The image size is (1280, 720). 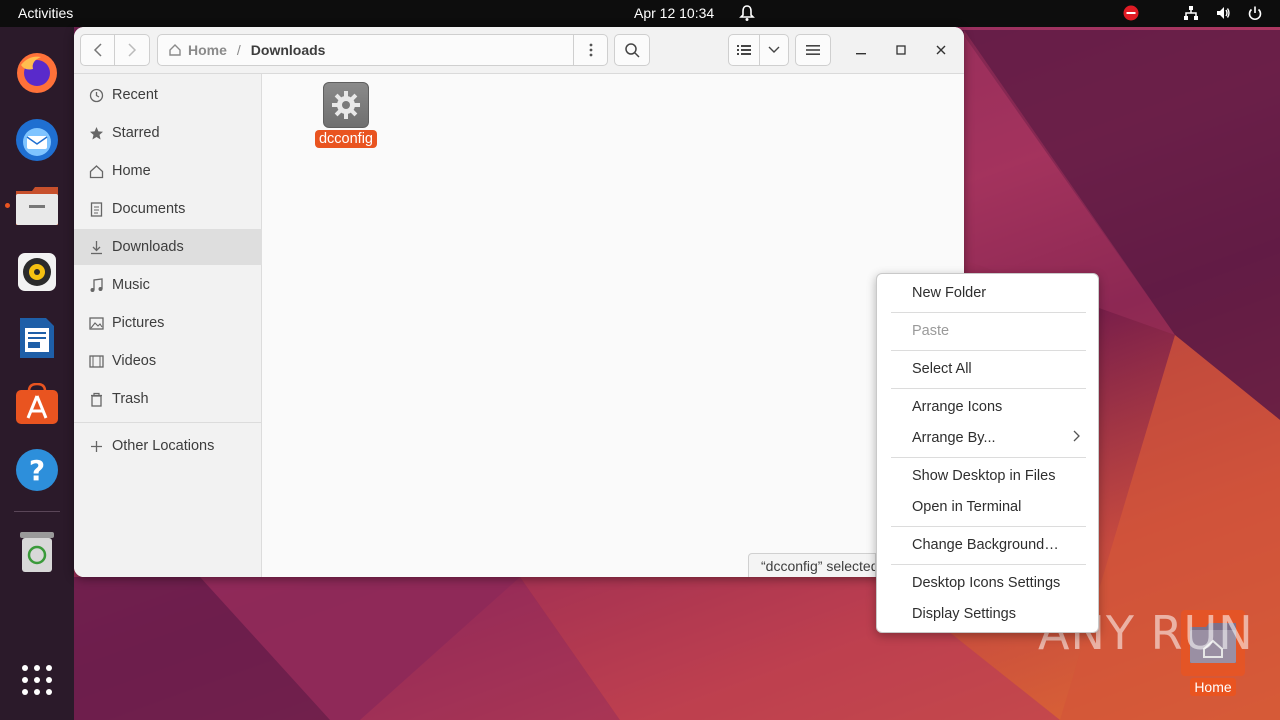 What do you see at coordinates (747, 14) in the screenshot?
I see `notification-bell-icon` at bounding box center [747, 14].